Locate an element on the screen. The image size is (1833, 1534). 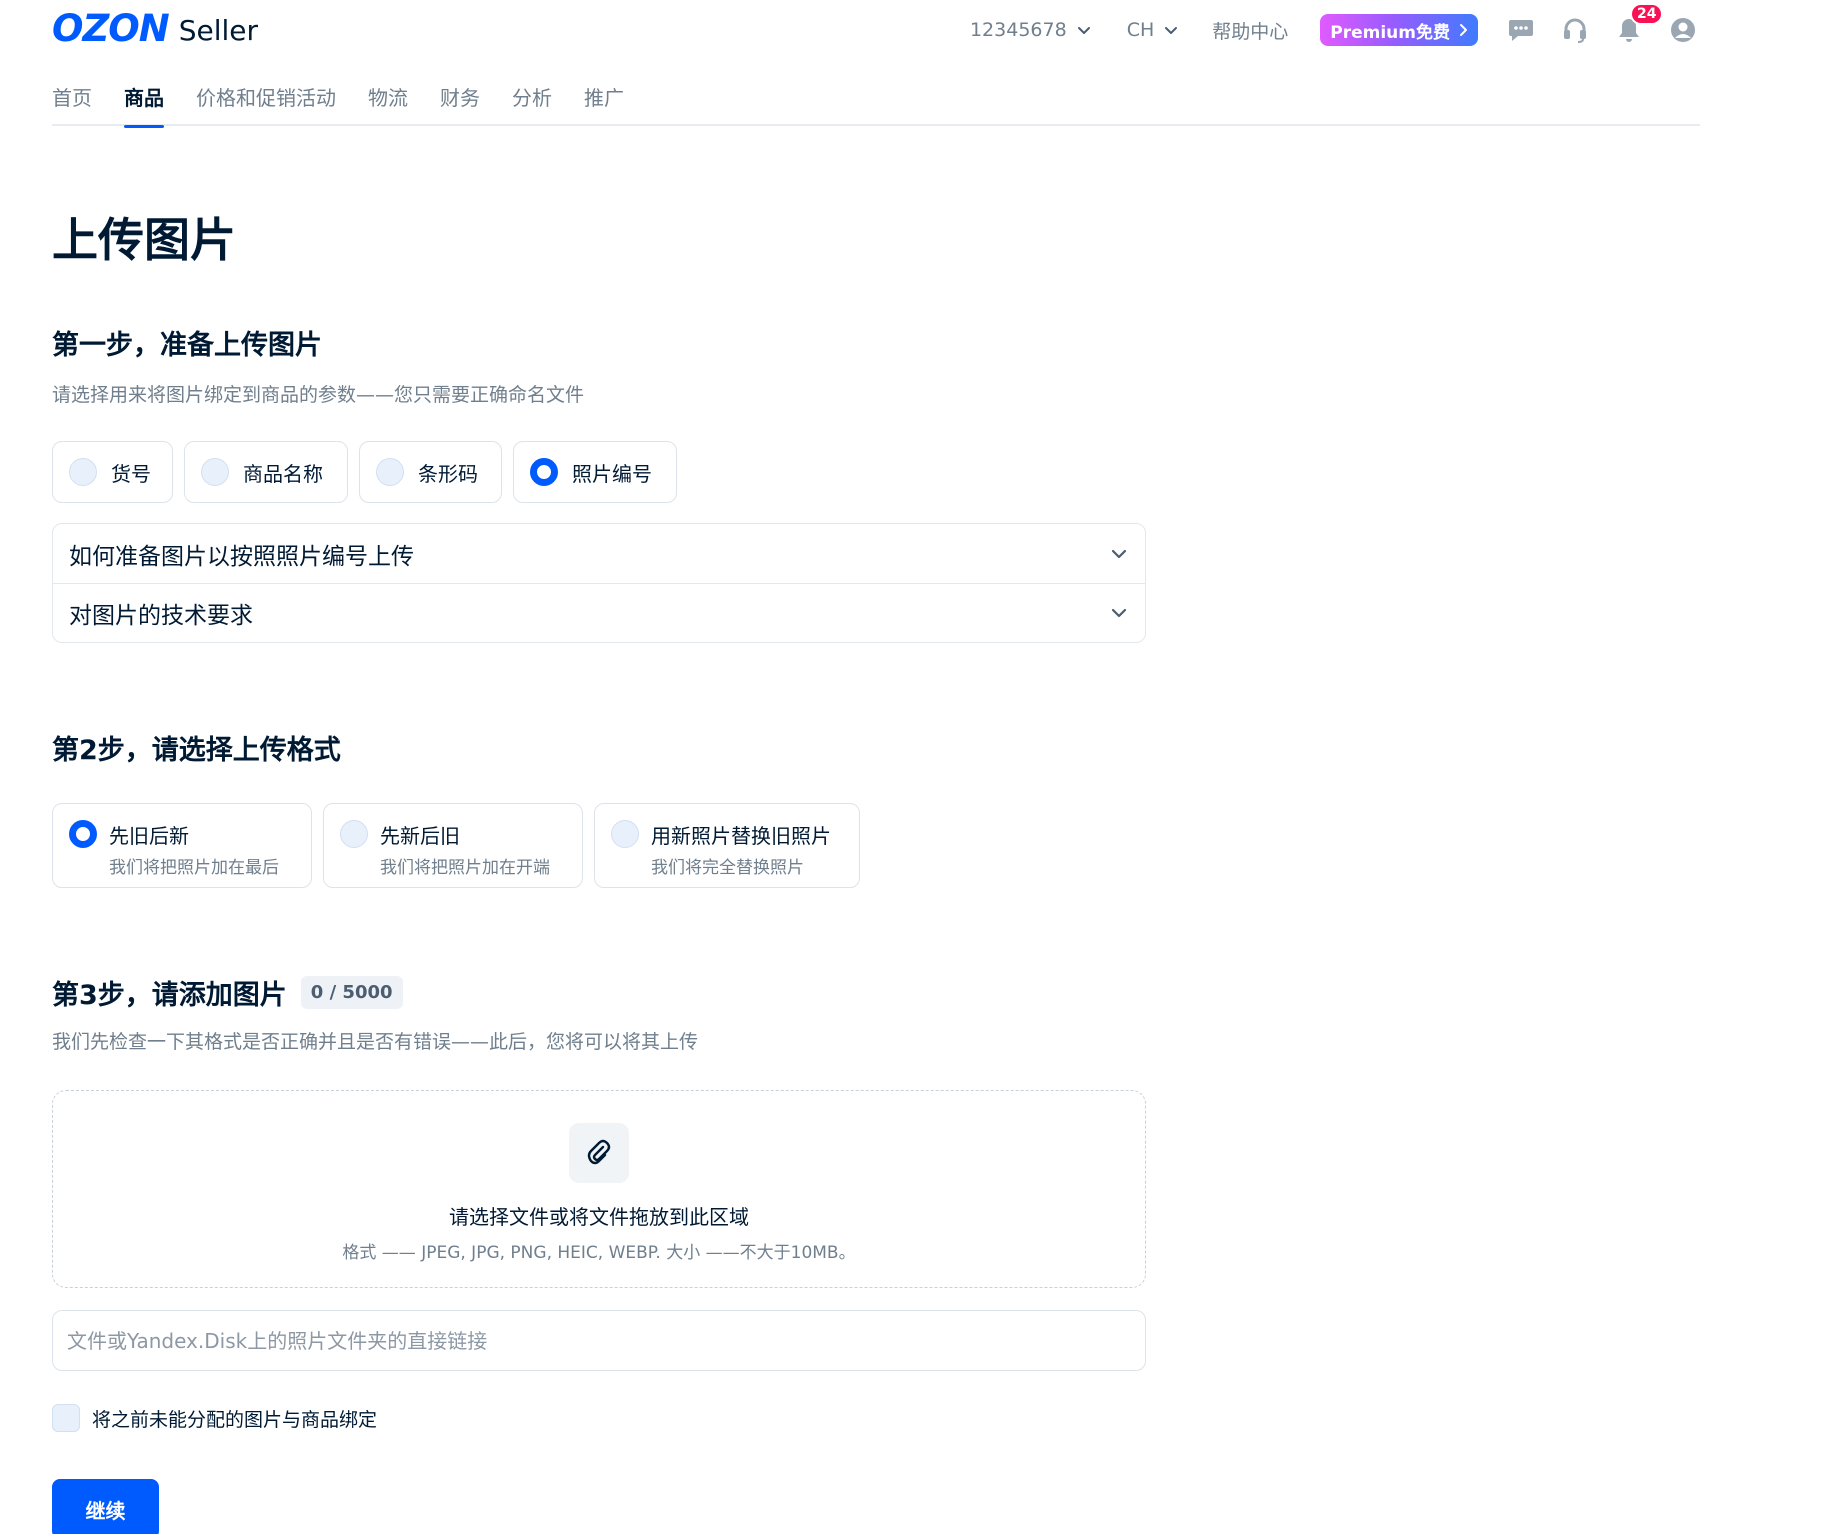
step3-title-text: 第3步，请添加图片 is located at coordinates (169, 995).